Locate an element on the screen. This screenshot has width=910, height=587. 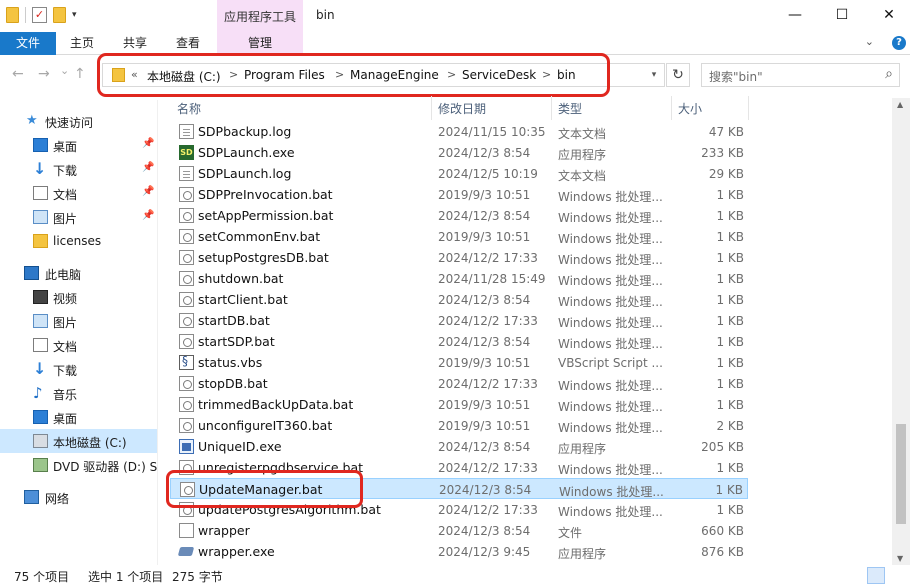
file-row: wrapper 2024/12/3 8:54 文件 660 KB is located at coordinates (459, 530).